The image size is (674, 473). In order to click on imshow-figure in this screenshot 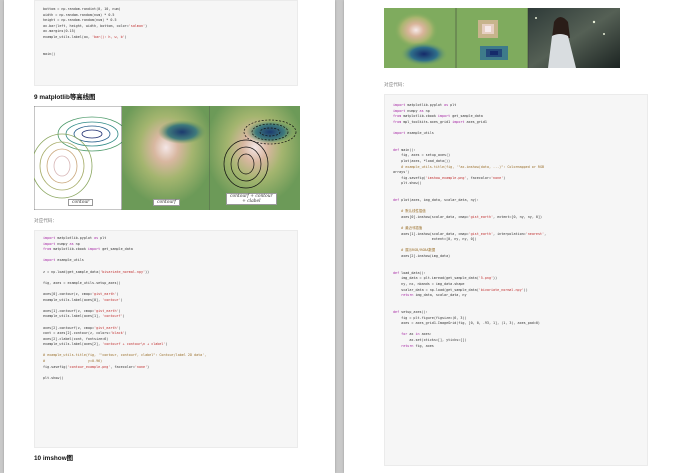, I will do `click(502, 38)`.